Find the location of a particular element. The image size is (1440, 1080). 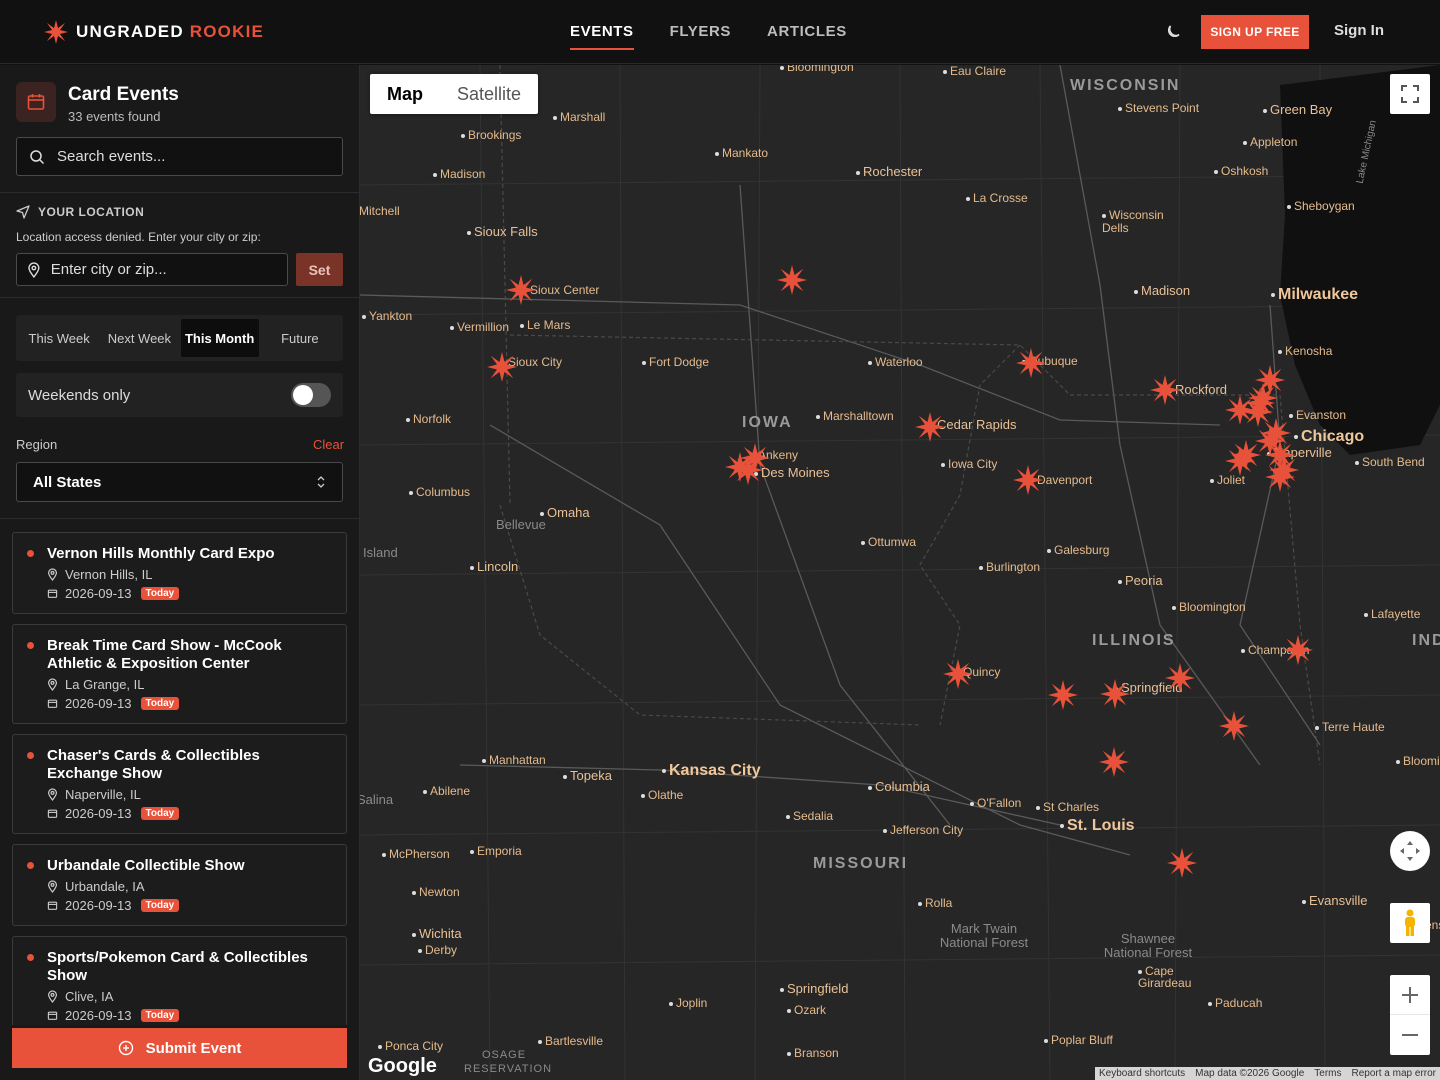

zoom-out-button is located at coordinates (1410, 1035).